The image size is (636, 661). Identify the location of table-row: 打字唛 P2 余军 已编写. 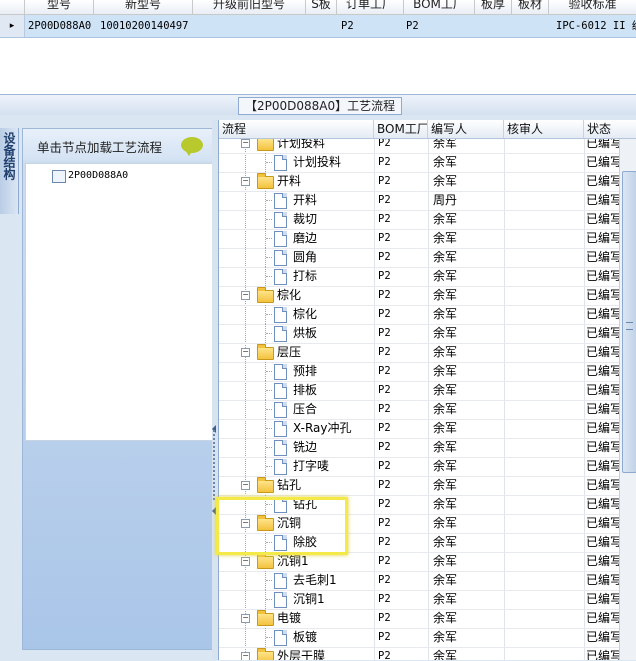
(419, 467).